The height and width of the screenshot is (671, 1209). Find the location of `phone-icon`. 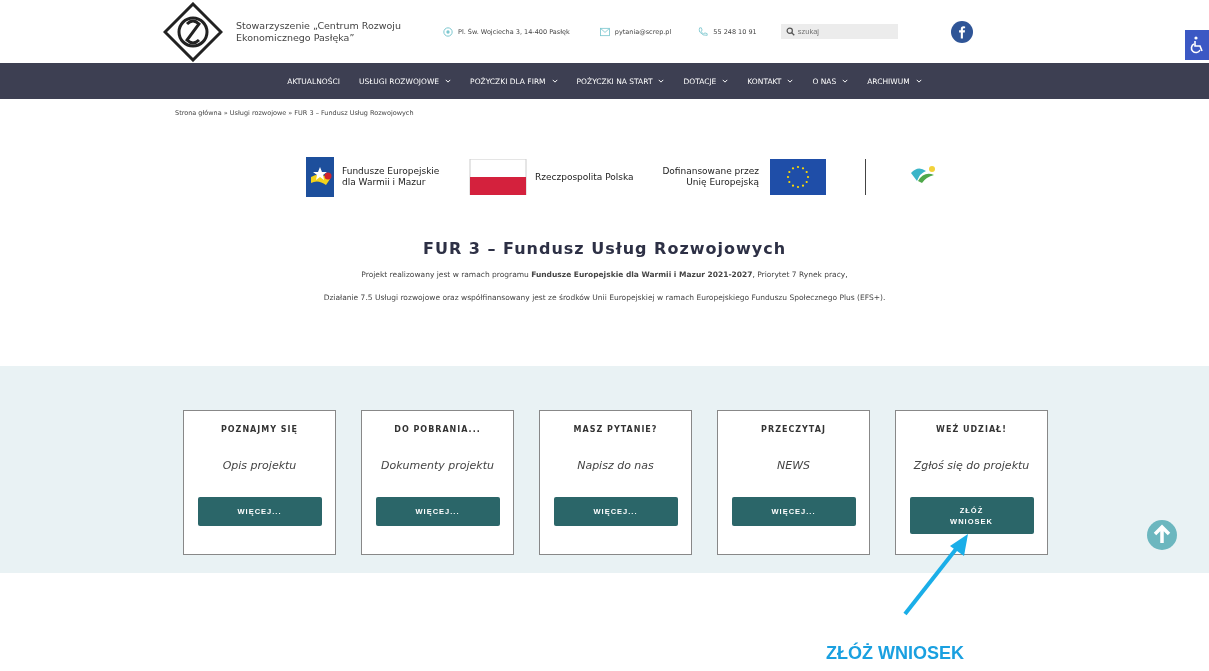

phone-icon is located at coordinates (703, 31).